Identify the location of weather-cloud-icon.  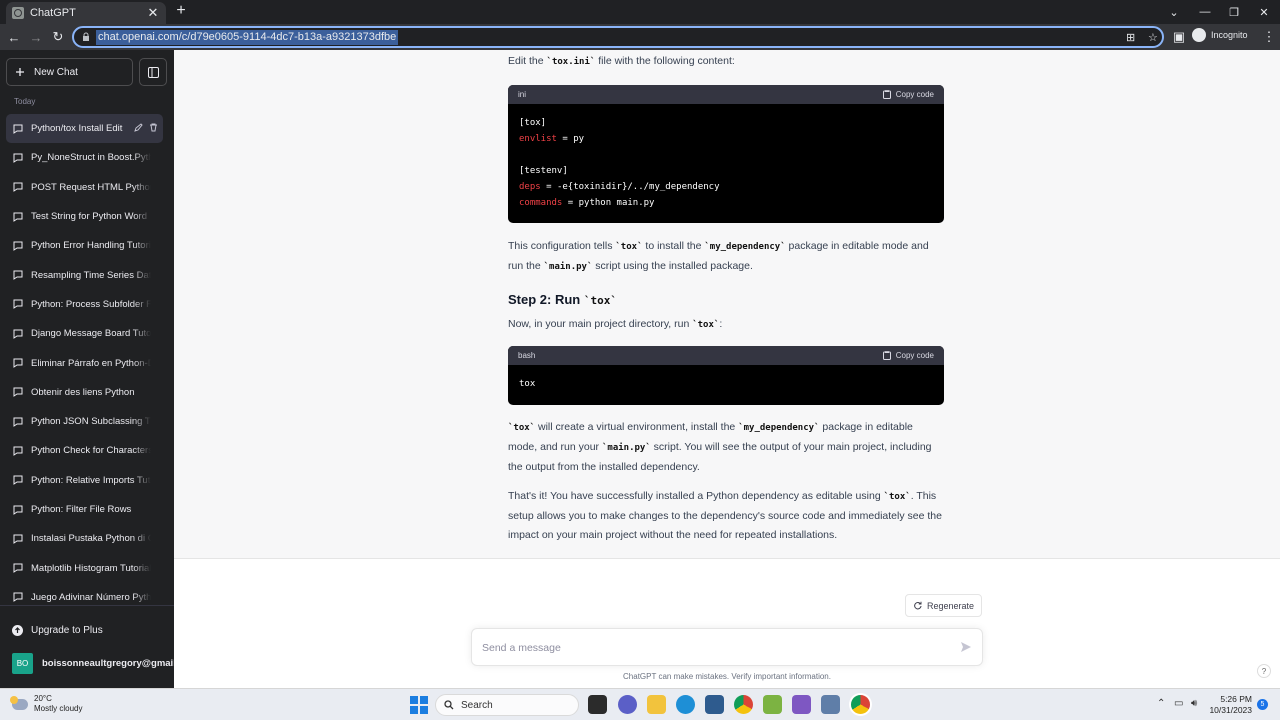
(19, 702).